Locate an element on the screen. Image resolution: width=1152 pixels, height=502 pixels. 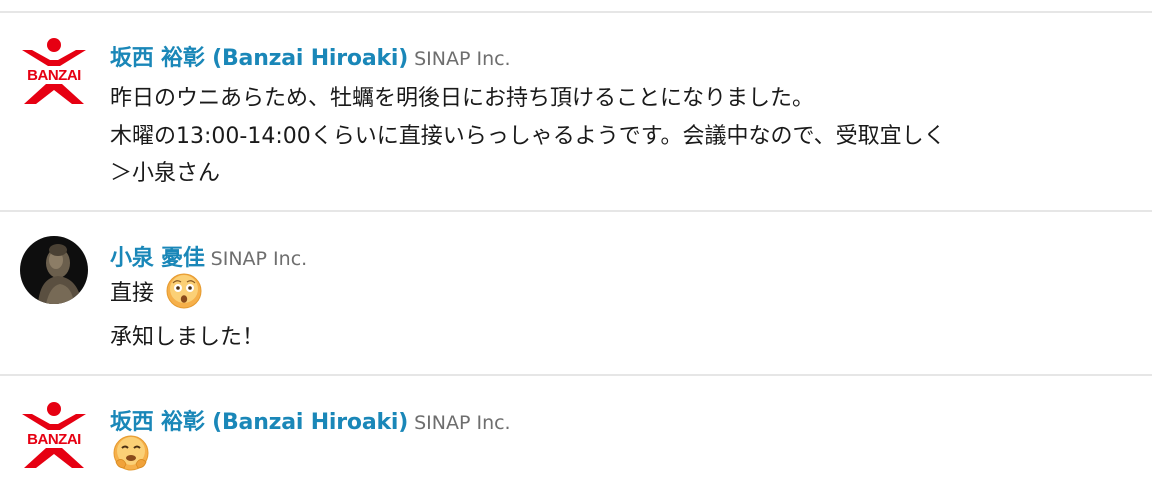
avatar is located at coordinates (54, 270).